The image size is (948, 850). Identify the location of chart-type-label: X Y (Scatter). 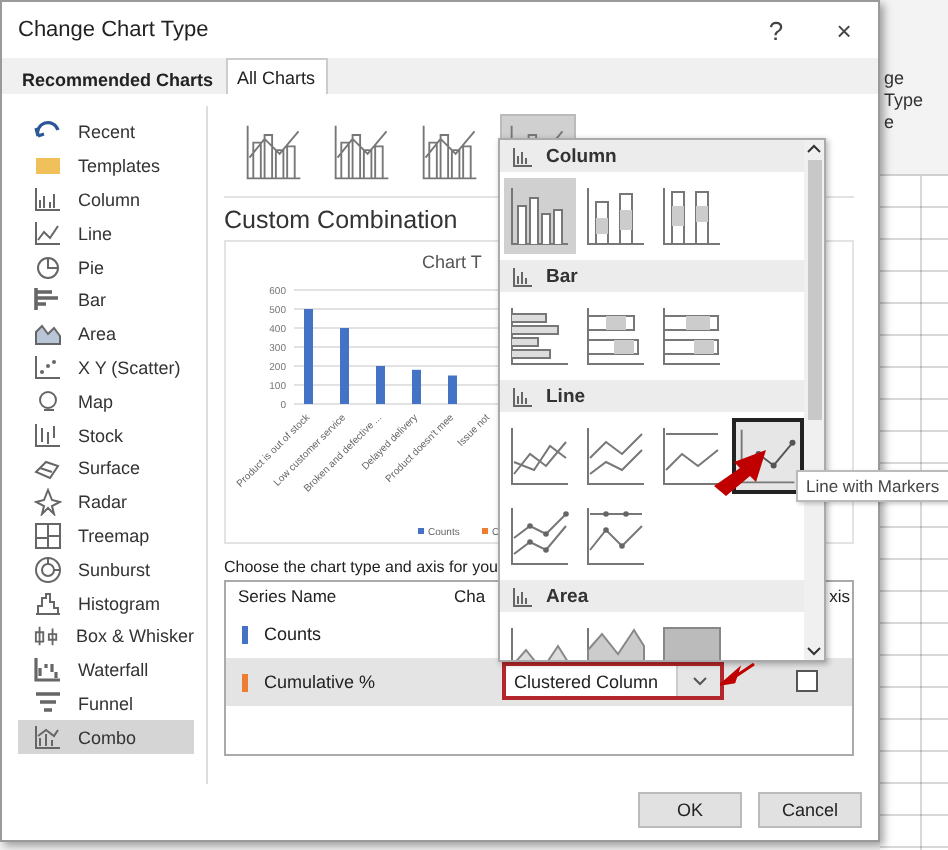
(129, 367).